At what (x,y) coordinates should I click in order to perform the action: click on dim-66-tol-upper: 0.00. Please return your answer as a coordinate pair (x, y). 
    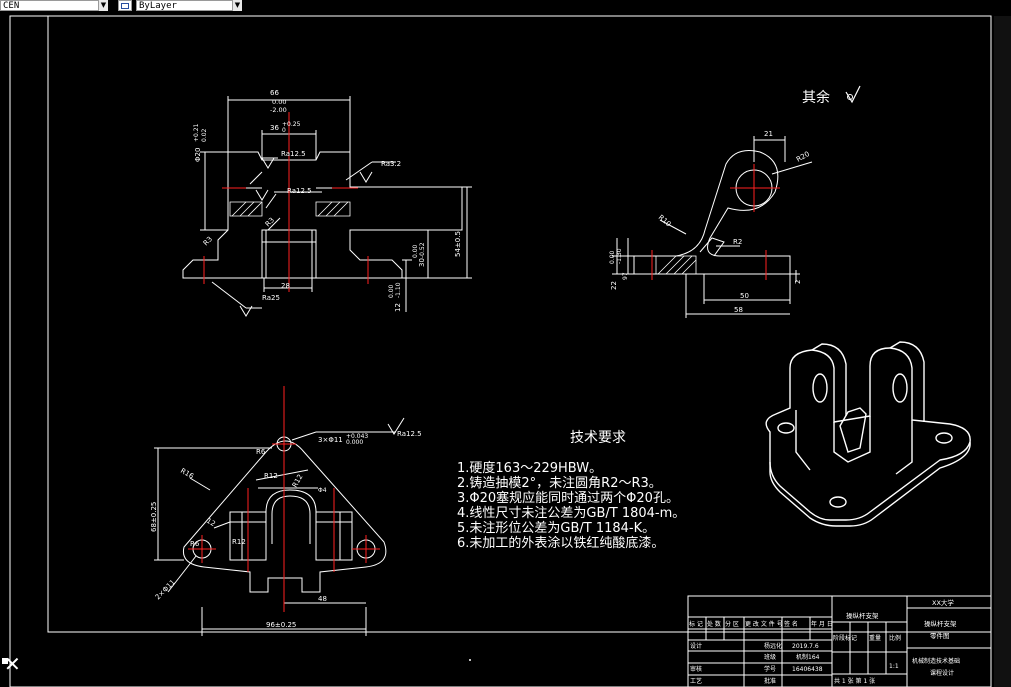
    Looking at the image, I should click on (279, 102).